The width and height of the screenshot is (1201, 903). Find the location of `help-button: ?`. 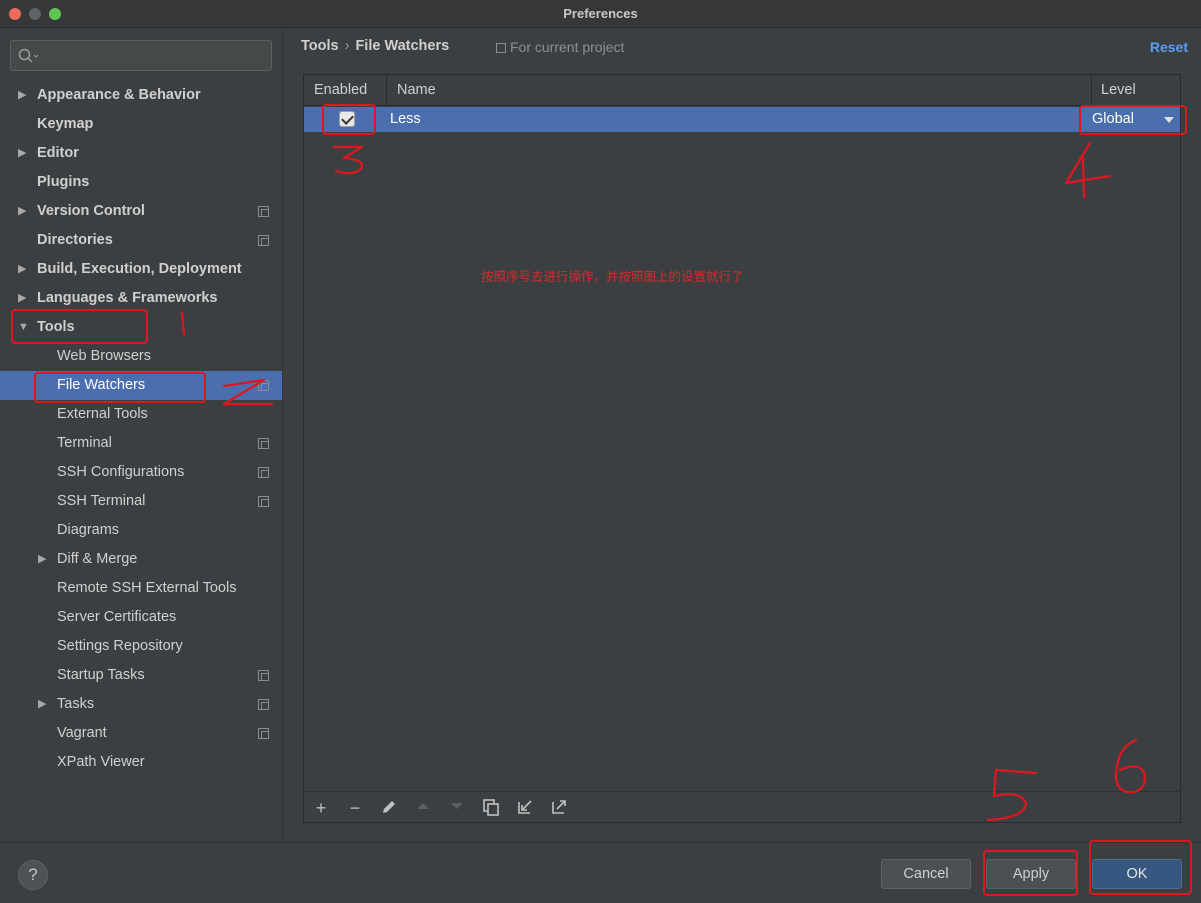

help-button: ? is located at coordinates (33, 875).